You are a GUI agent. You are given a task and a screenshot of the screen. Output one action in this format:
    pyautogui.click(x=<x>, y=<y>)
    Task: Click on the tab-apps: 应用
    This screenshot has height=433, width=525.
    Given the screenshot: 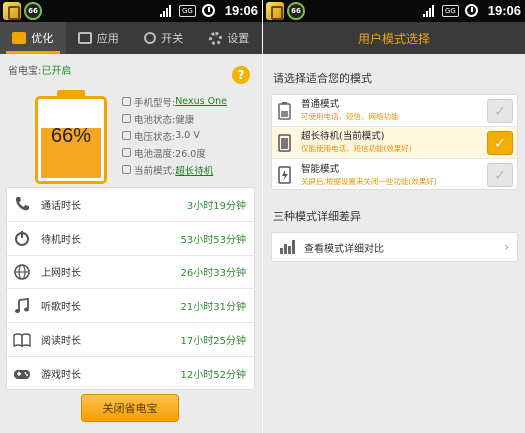 What is the action you would take?
    pyautogui.click(x=99, y=38)
    